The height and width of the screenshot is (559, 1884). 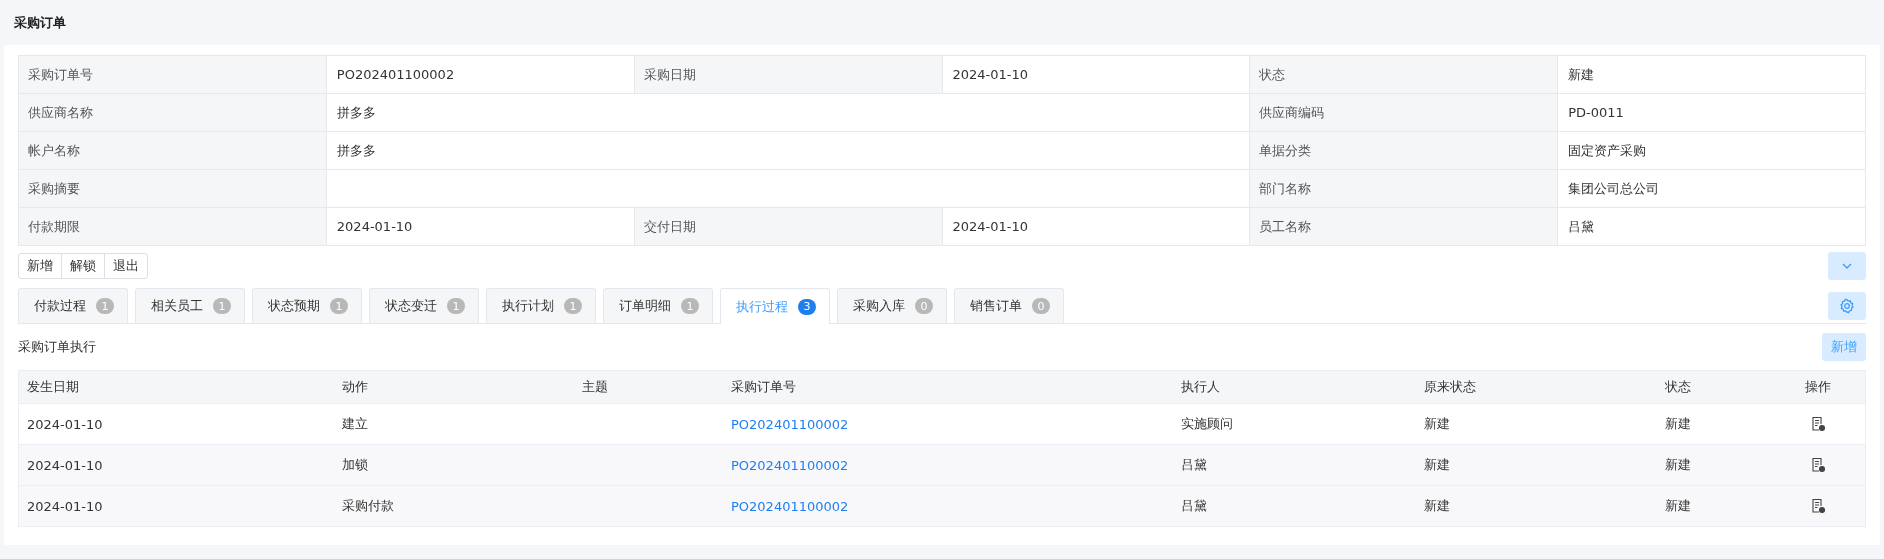 I want to click on section-title: 采购订单执行, so click(x=57, y=347).